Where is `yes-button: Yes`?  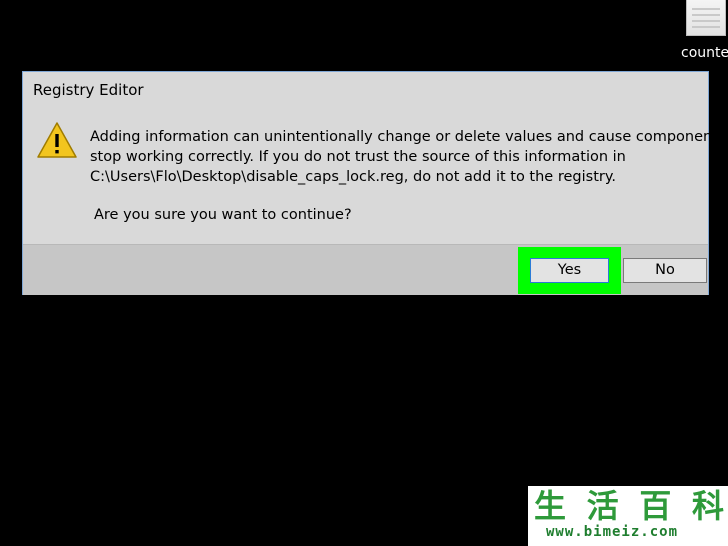
yes-button: Yes is located at coordinates (569, 270).